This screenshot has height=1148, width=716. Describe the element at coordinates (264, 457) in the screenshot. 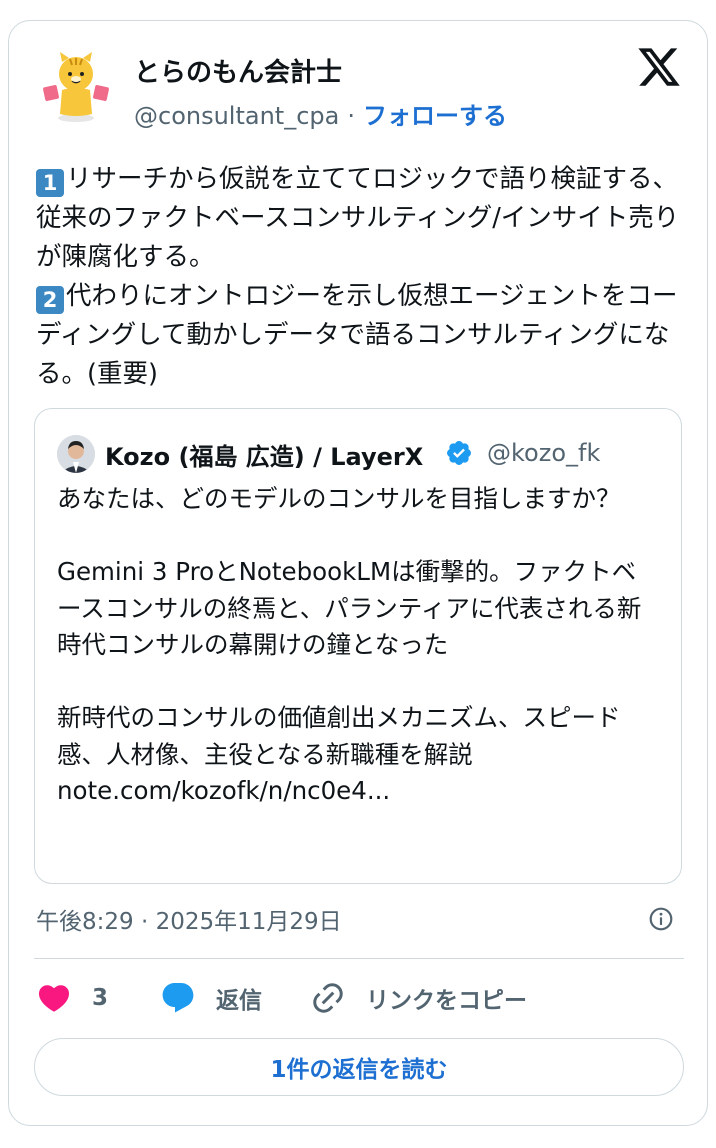

I see `quoted-author-name: Kozo (福島 広造) / LayerX` at that location.